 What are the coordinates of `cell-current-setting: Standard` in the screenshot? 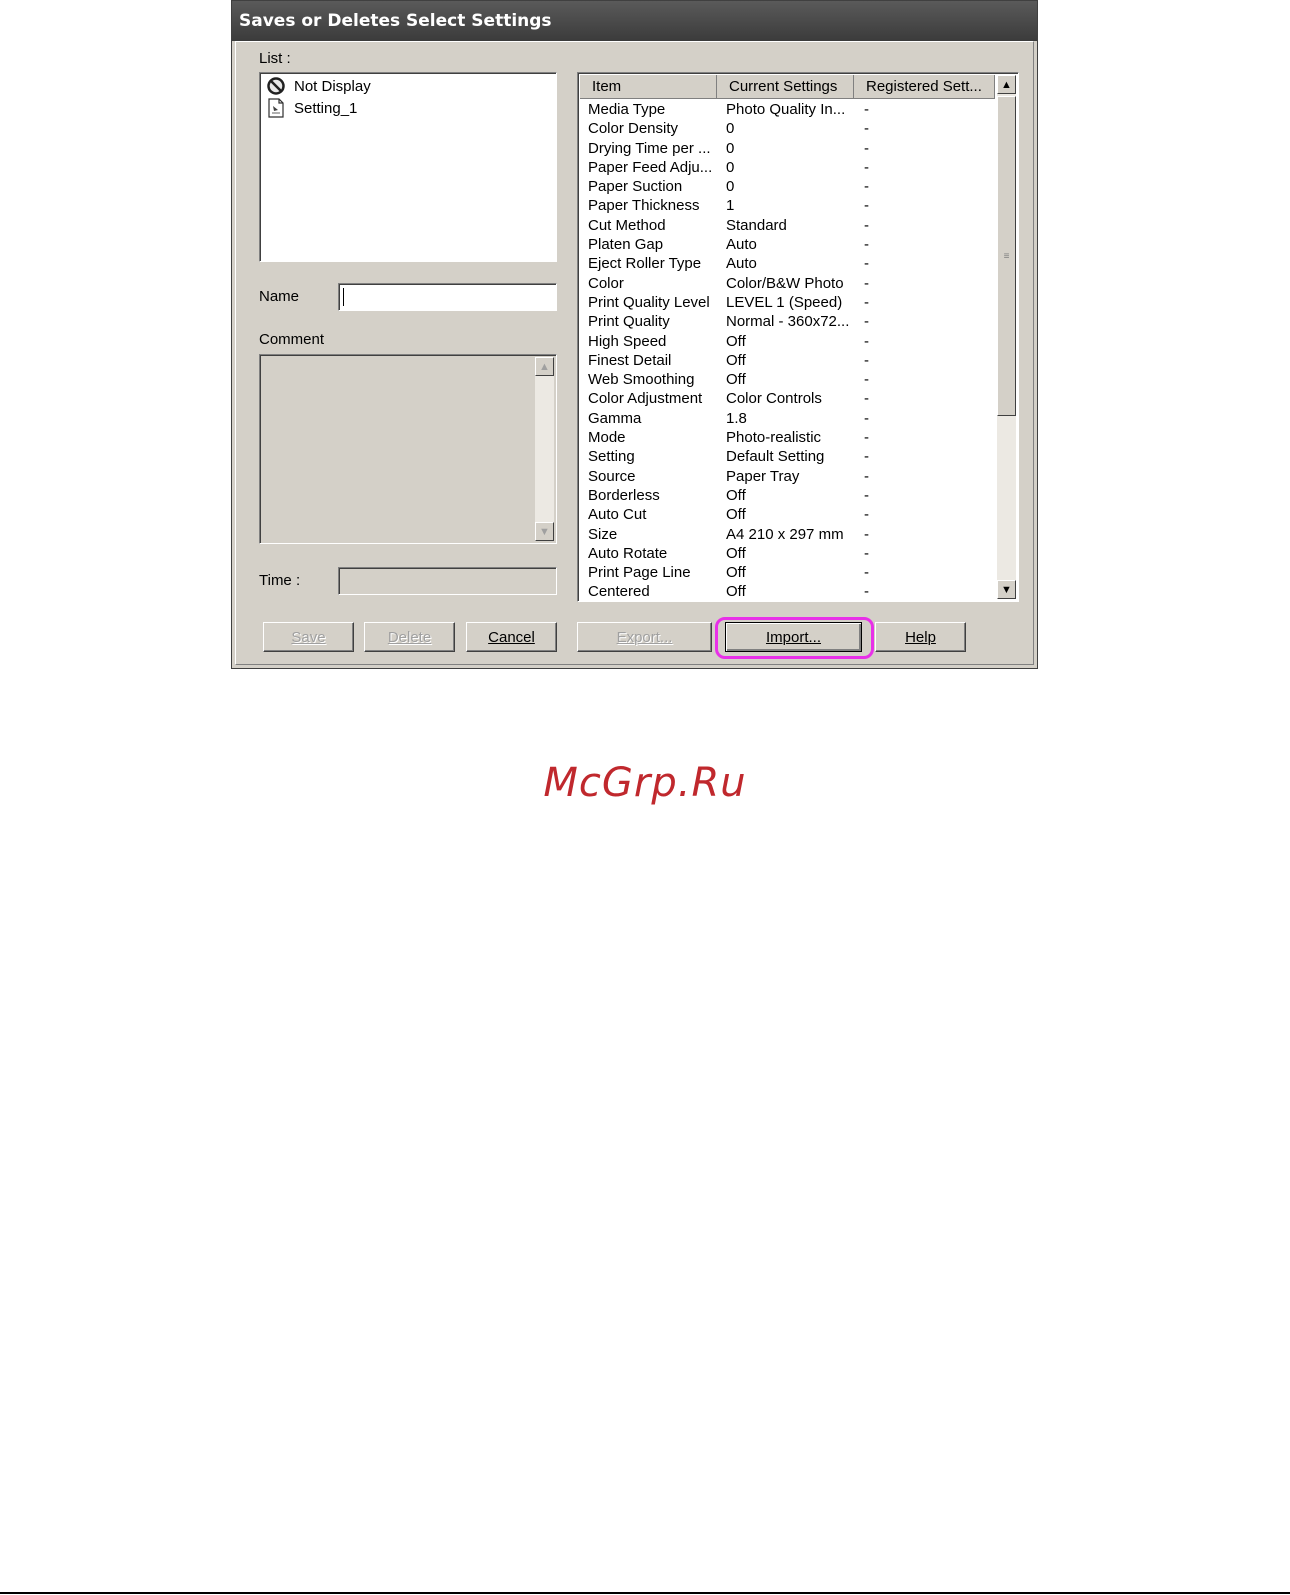 It's located at (756, 225).